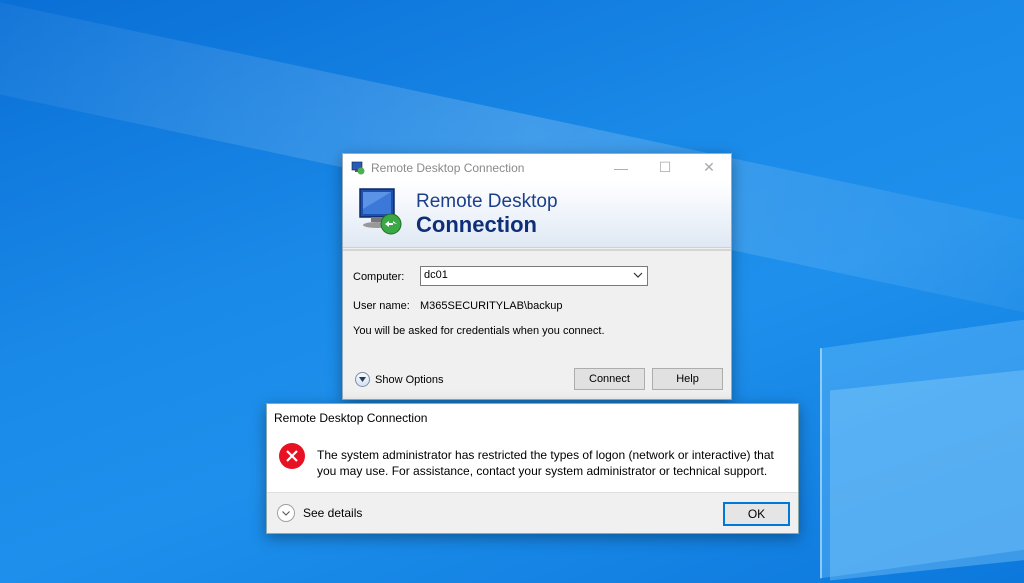 The height and width of the screenshot is (583, 1024). Describe the element at coordinates (436, 275) in the screenshot. I see `computer-value: dc01` at that location.